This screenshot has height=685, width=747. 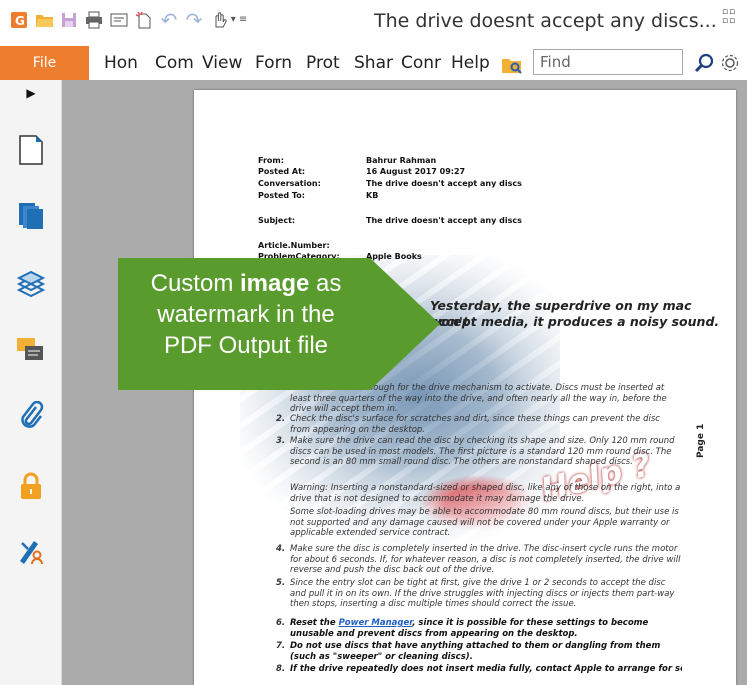 I want to click on find-field, so click(x=608, y=62).